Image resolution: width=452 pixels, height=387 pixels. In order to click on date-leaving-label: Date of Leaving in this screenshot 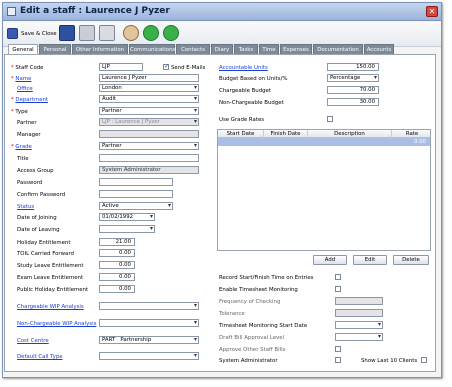, I will do `click(38, 230)`.